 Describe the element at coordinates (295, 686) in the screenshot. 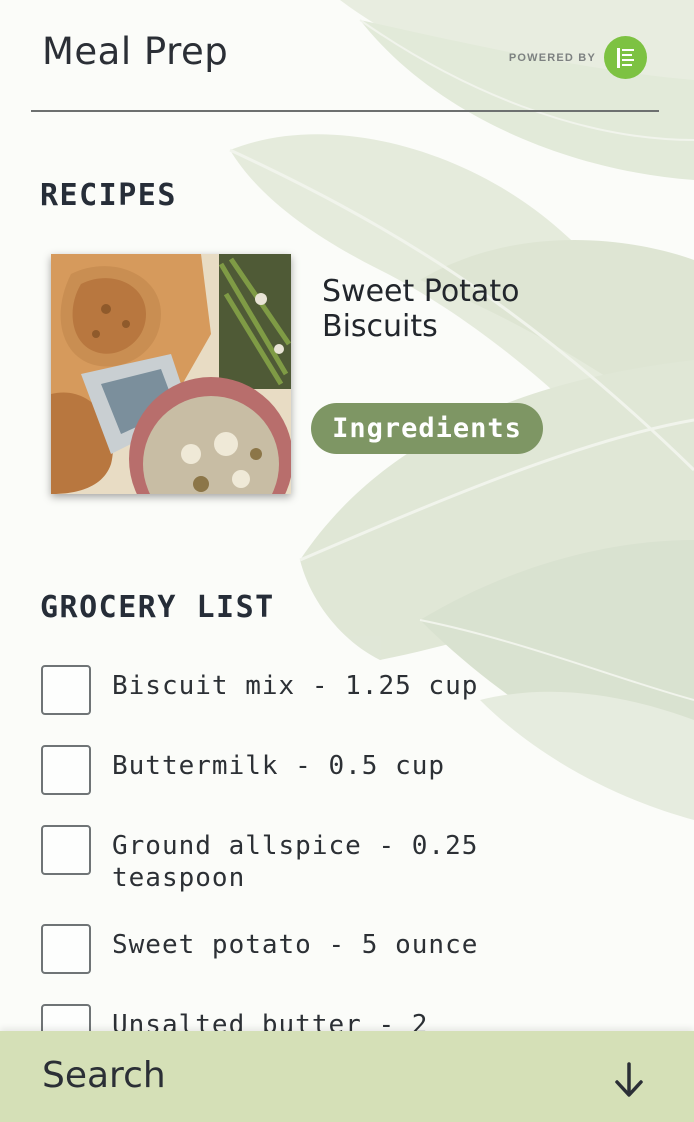

I see `item-label: Biscuit mix - 1.25 cup` at that location.